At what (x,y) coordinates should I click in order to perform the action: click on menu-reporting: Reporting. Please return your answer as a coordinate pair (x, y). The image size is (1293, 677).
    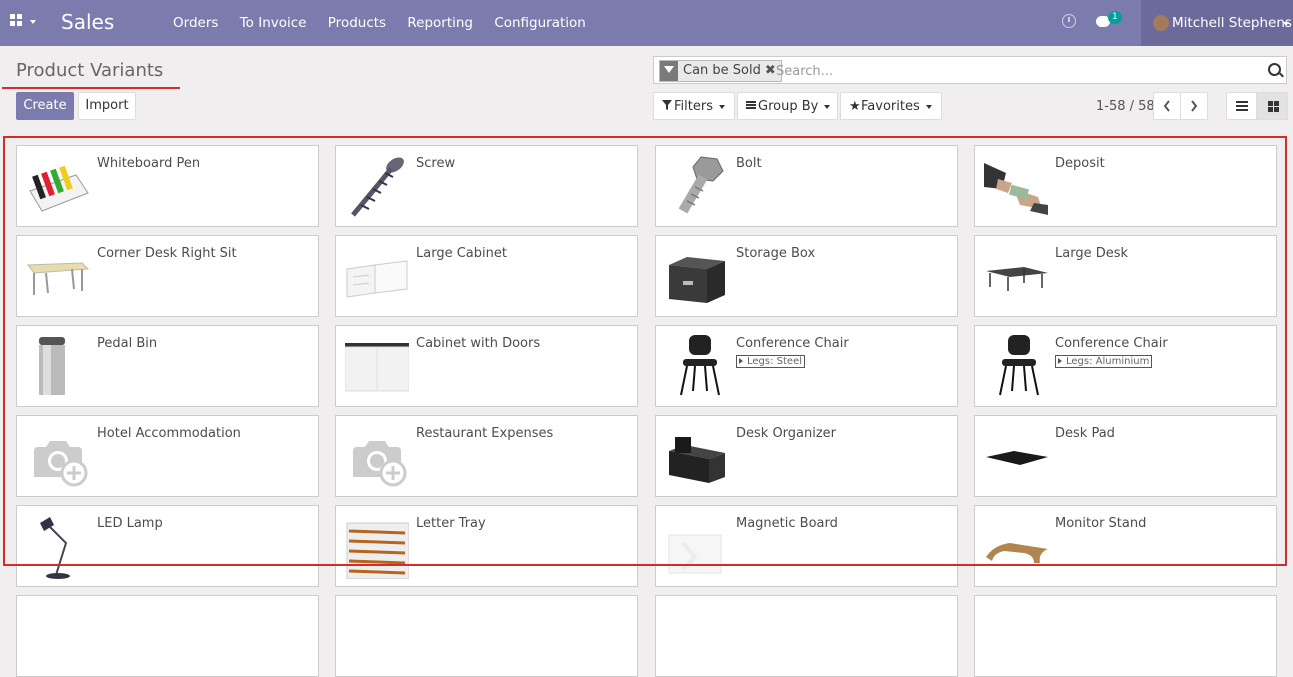
    Looking at the image, I should click on (440, 23).